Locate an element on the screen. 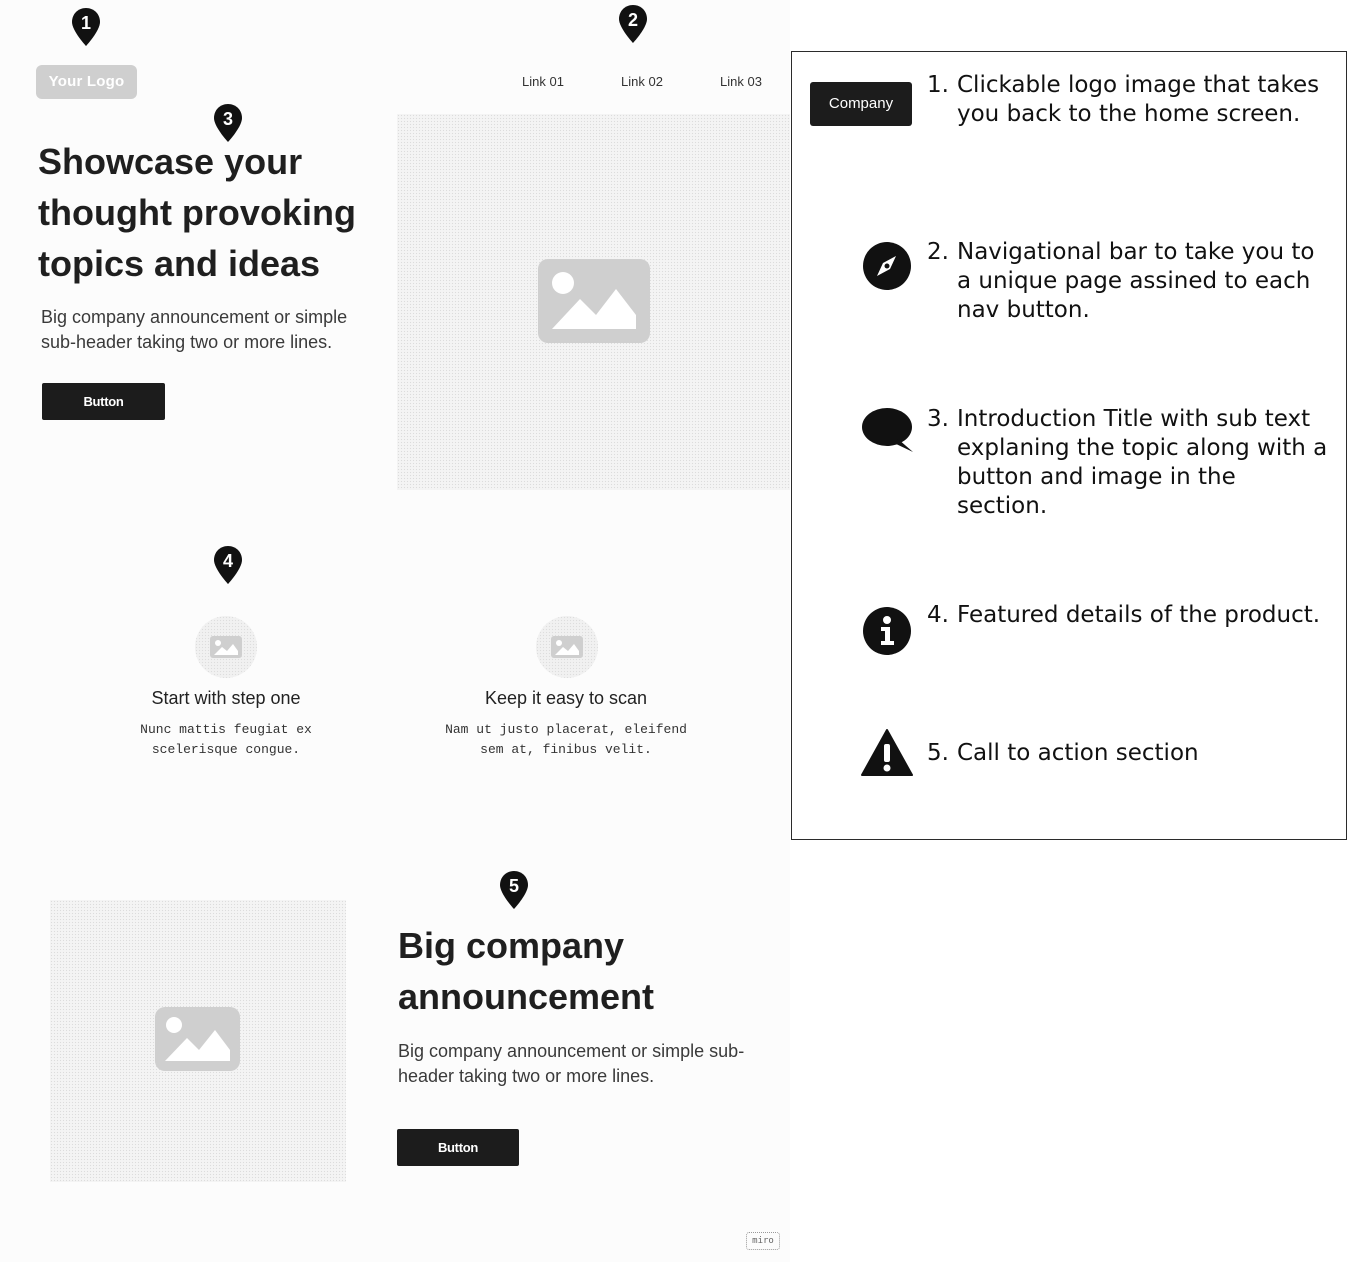  legend-item-number: 1. is located at coordinates (938, 85).